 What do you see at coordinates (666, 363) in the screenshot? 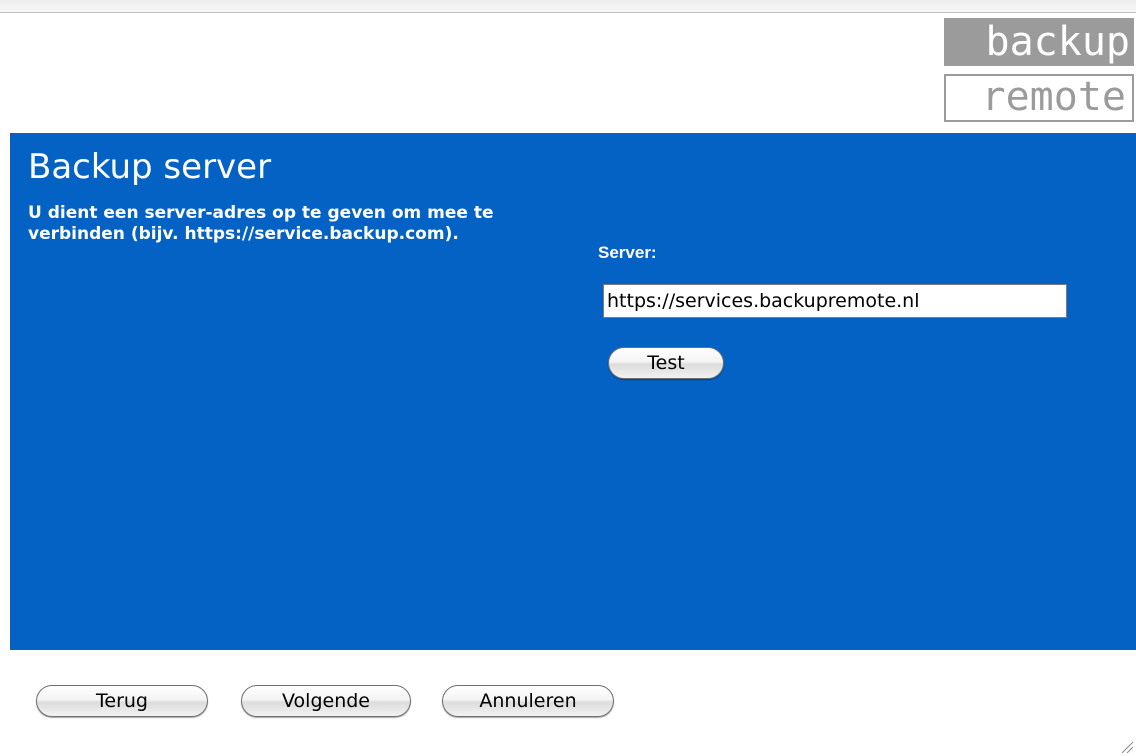
I see `test-button: Test` at bounding box center [666, 363].